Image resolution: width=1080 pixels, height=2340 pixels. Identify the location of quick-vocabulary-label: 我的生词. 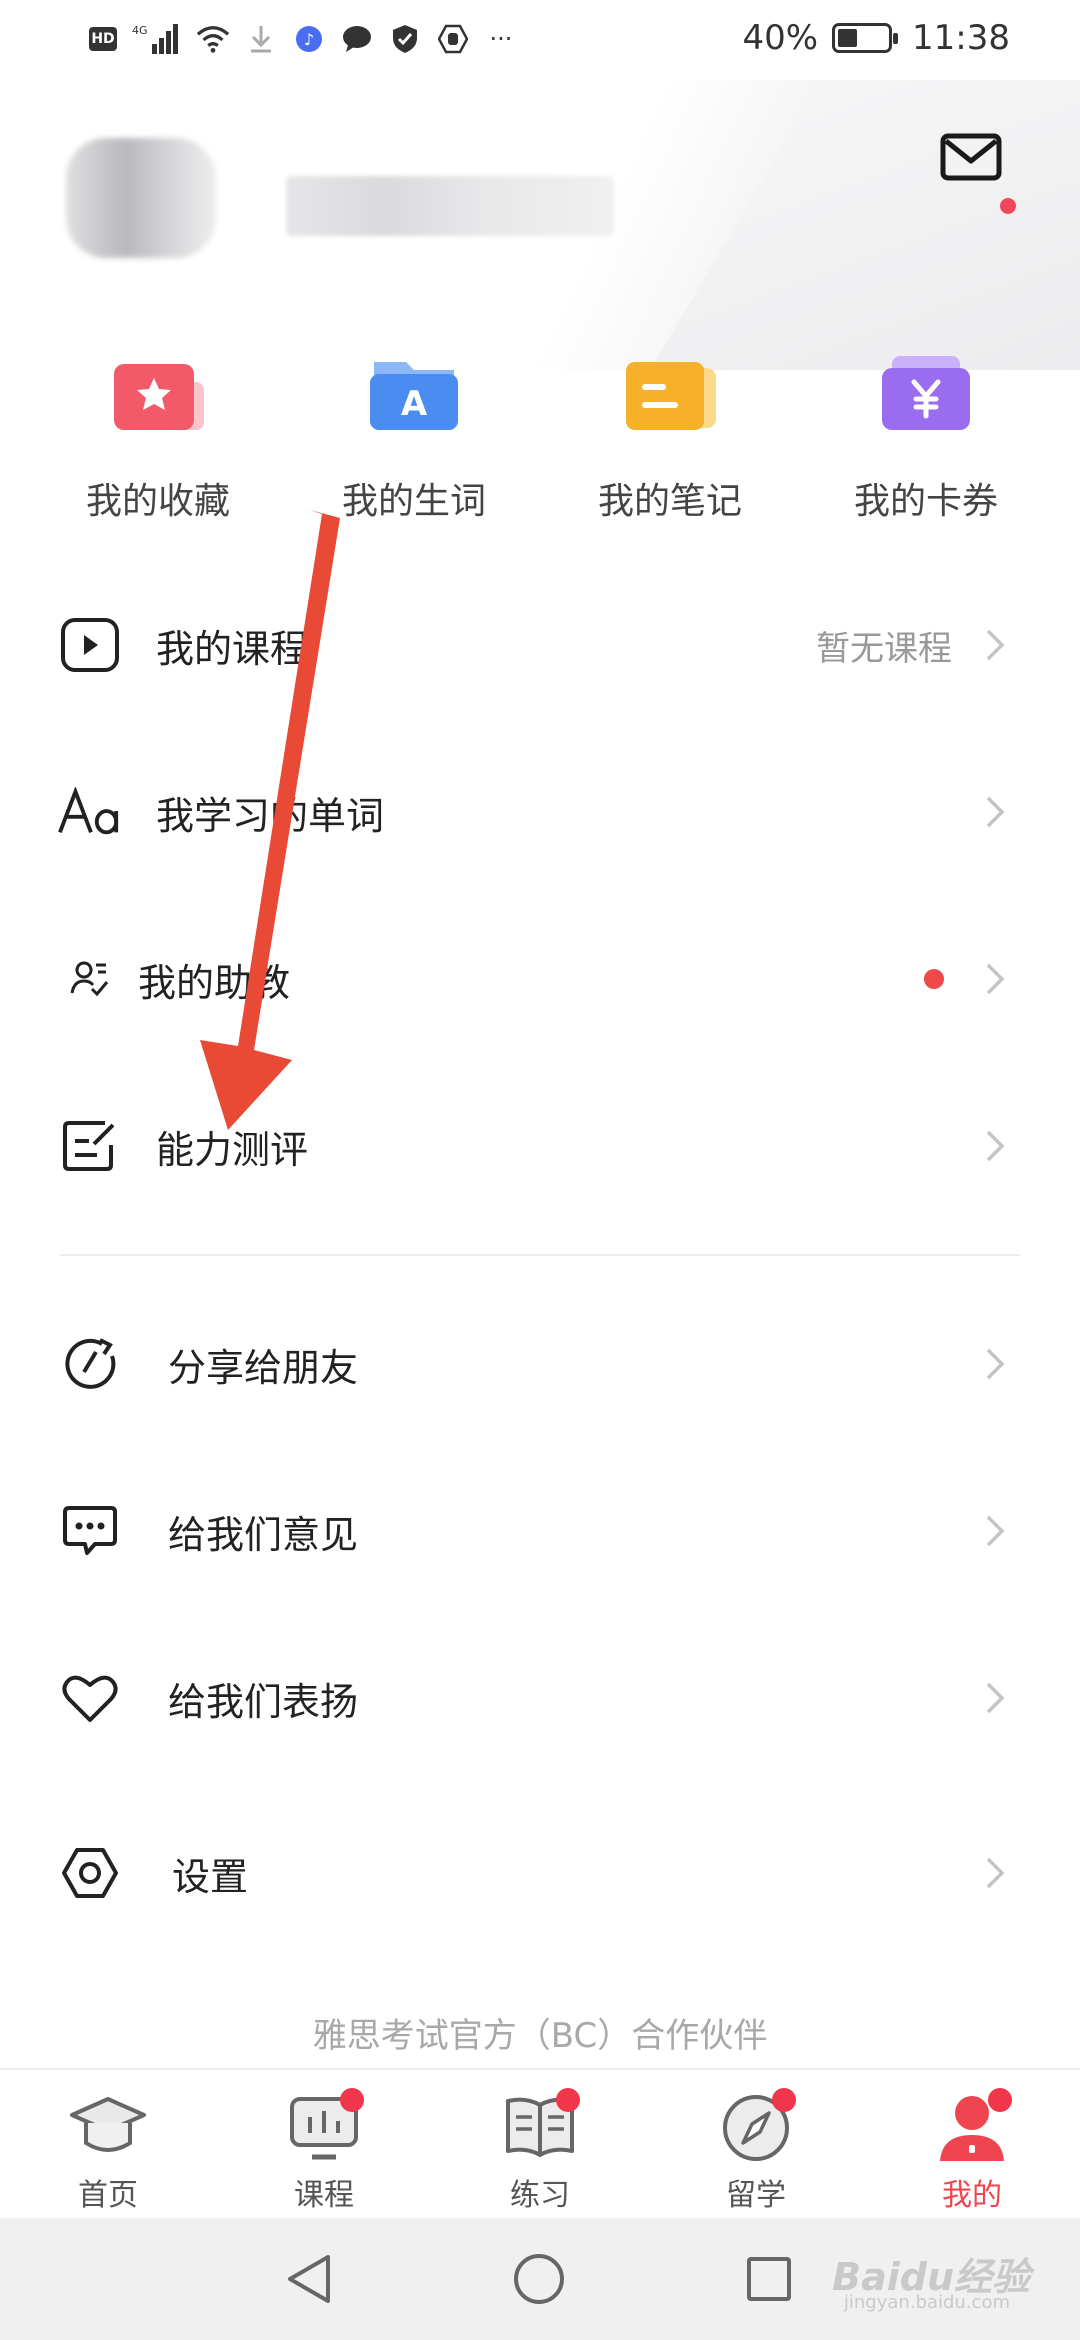
(413, 501).